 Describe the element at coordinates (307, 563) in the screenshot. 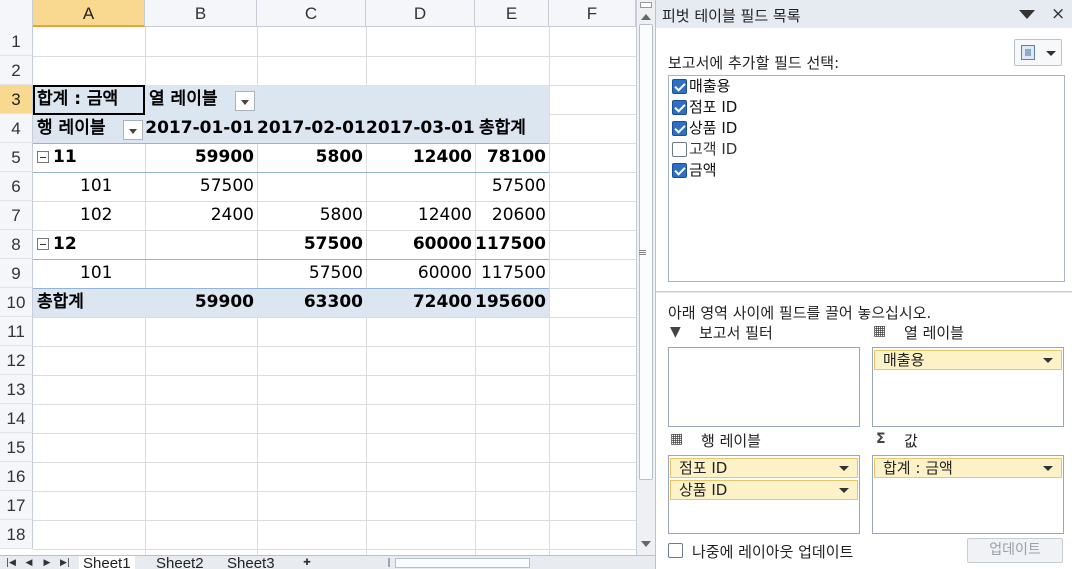

I see `insert-sheet-icon: ✚` at that location.